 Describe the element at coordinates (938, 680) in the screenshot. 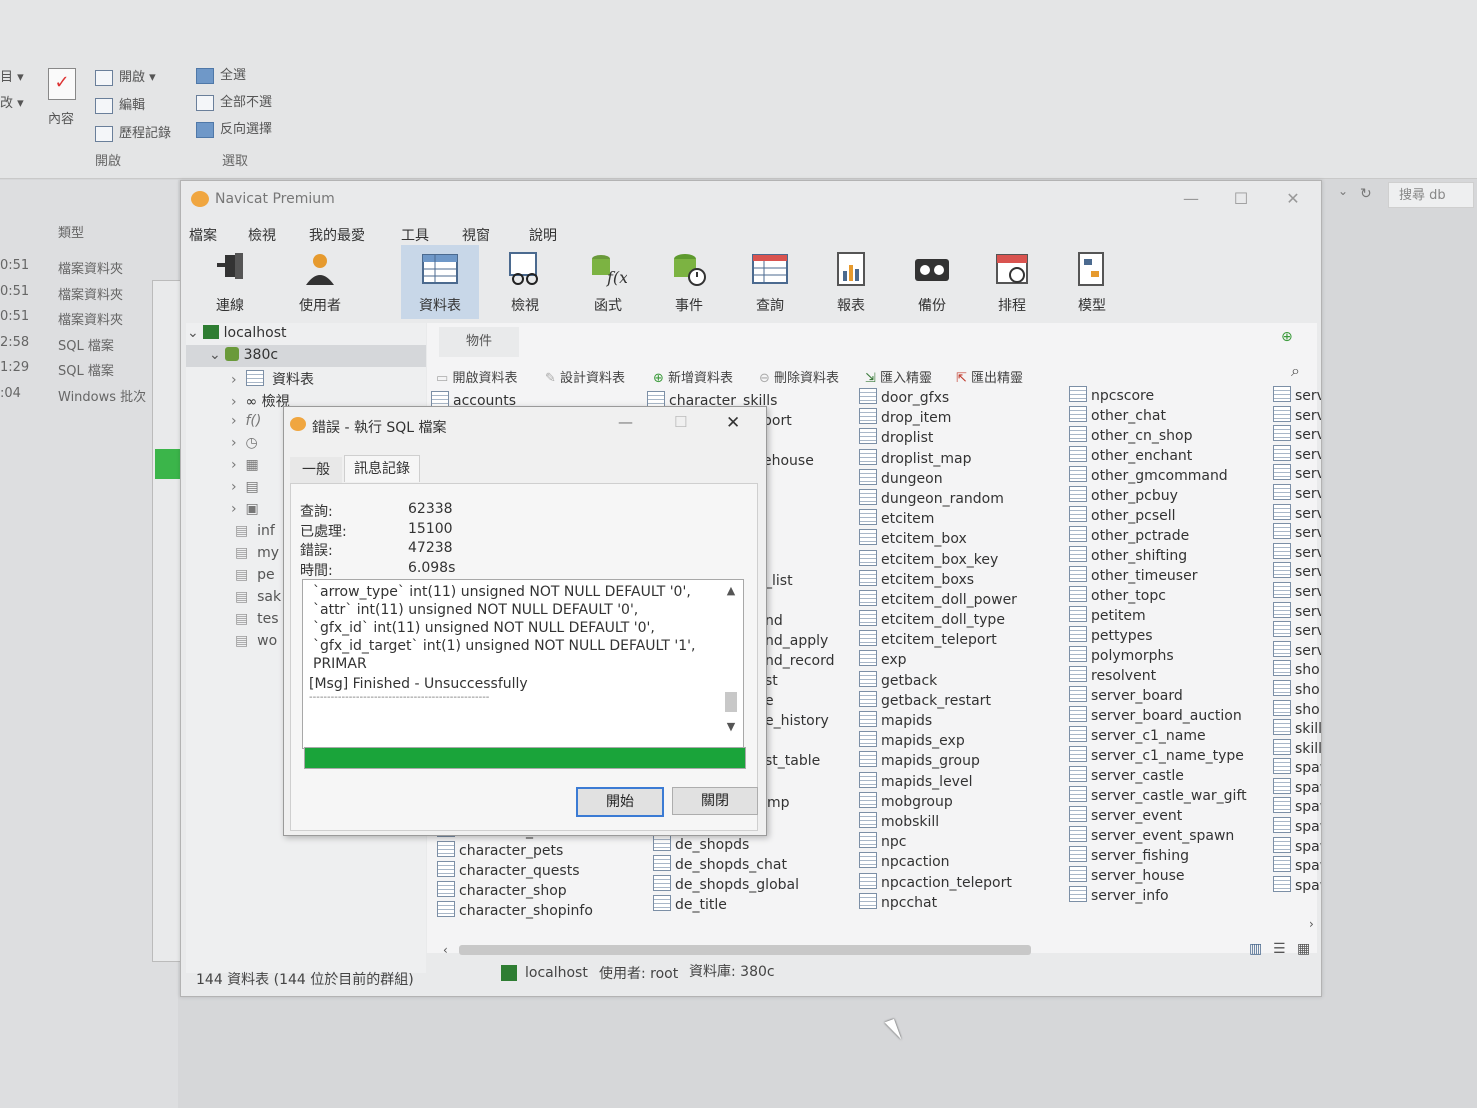

I see `table-item: getback` at that location.